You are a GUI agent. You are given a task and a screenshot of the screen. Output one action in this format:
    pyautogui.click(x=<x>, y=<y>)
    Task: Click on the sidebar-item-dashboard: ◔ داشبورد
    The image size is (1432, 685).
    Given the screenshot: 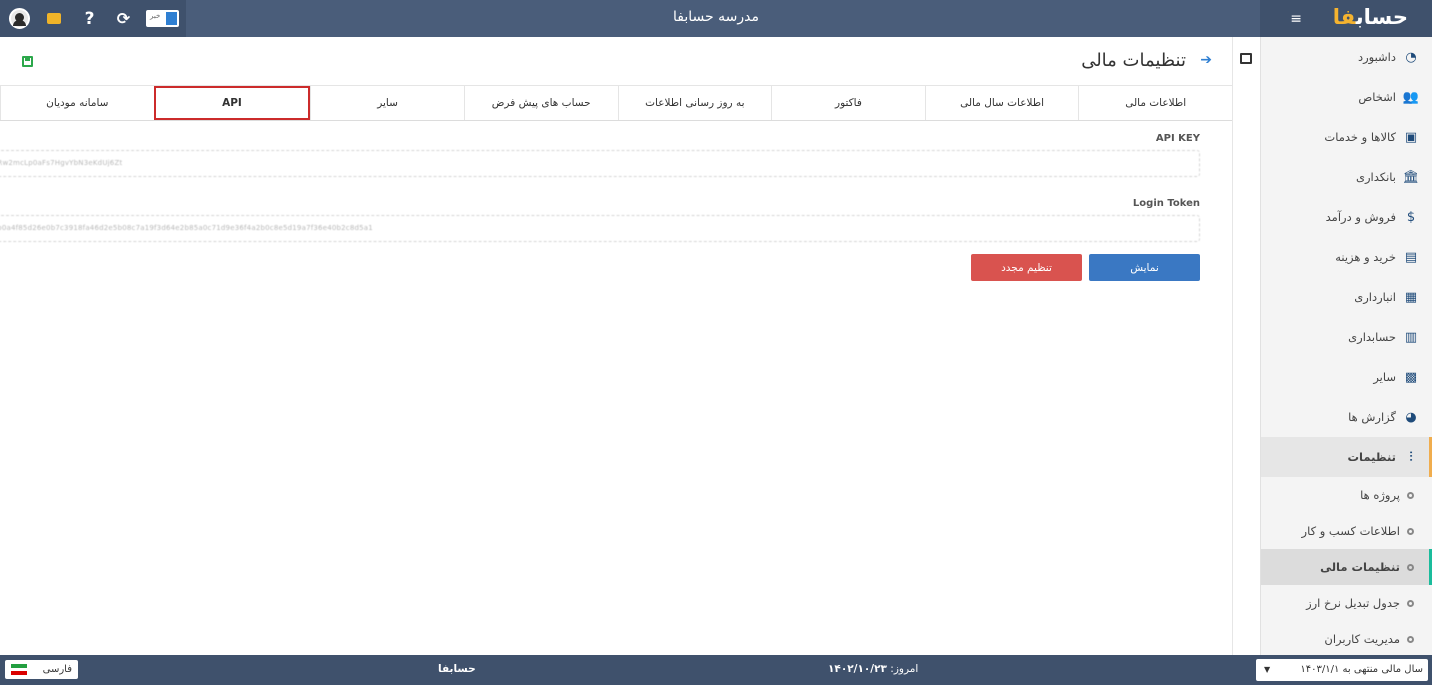 What is the action you would take?
    pyautogui.click(x=1346, y=57)
    